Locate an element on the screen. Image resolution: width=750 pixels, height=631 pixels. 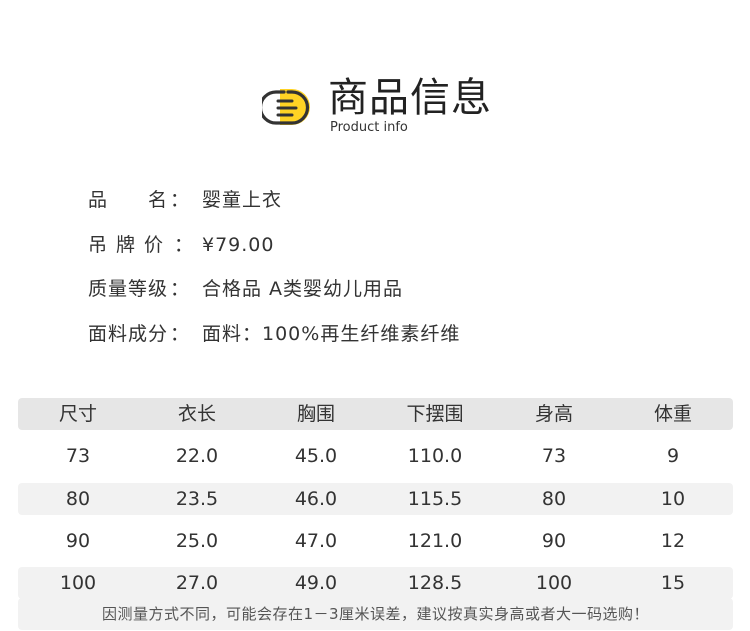
table-cell: 22.0 is located at coordinates (197, 456).